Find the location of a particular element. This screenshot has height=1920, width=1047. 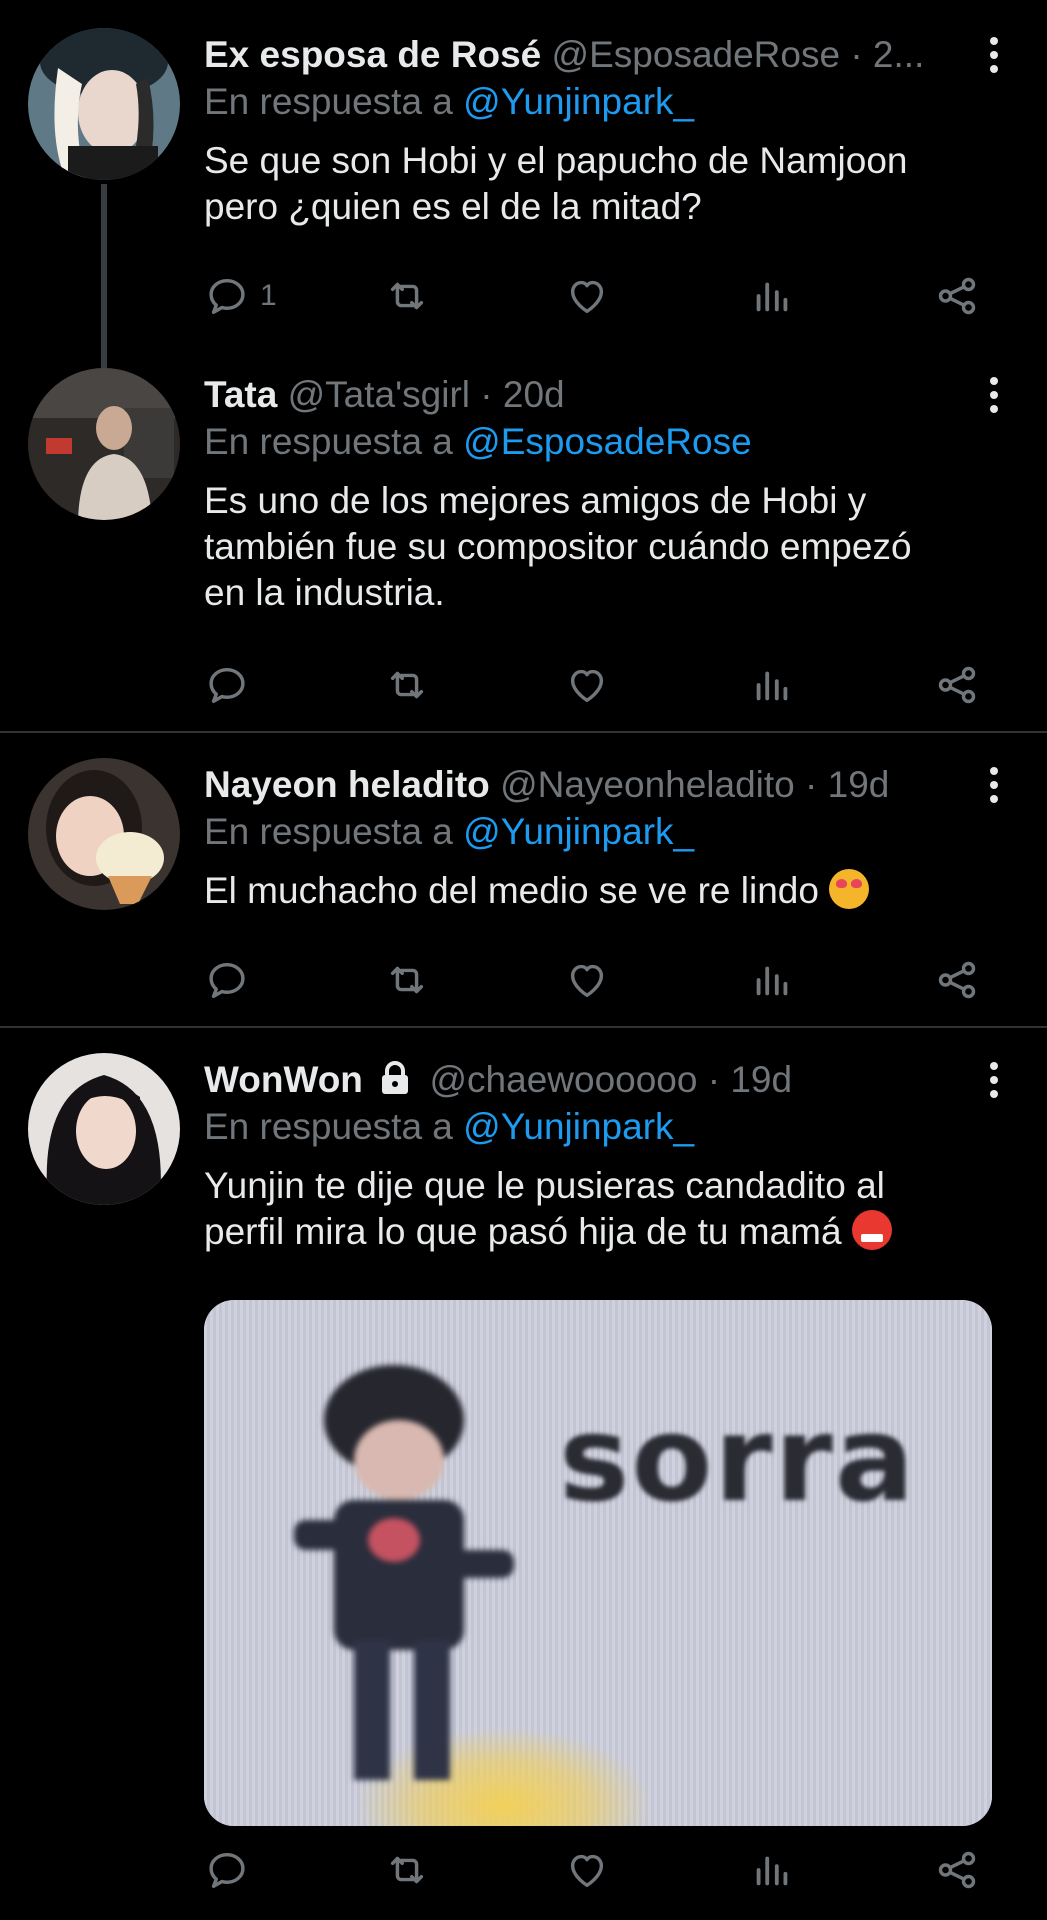

lock-icon is located at coordinates (395, 1081).